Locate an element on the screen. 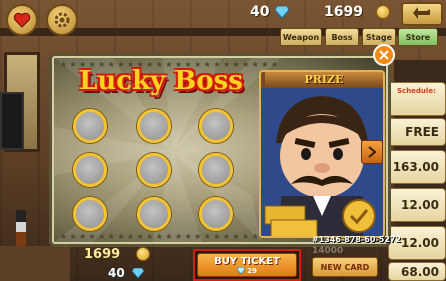 The image size is (446, 281). store-free-offer: FREE is located at coordinates (417, 132).